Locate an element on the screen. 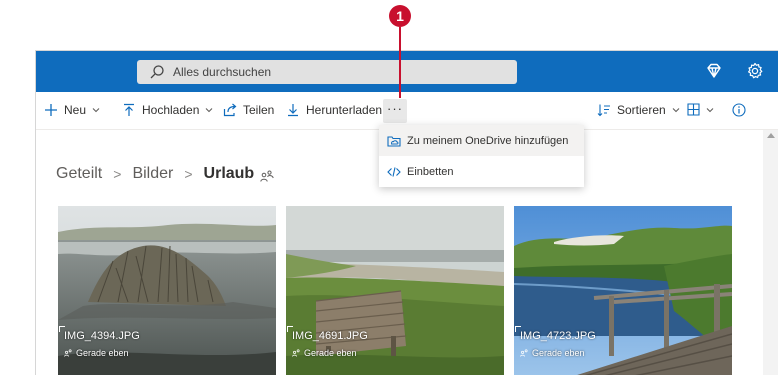  menu-item-label: Zu meinem OneDrive hinzufügen is located at coordinates (488, 140).